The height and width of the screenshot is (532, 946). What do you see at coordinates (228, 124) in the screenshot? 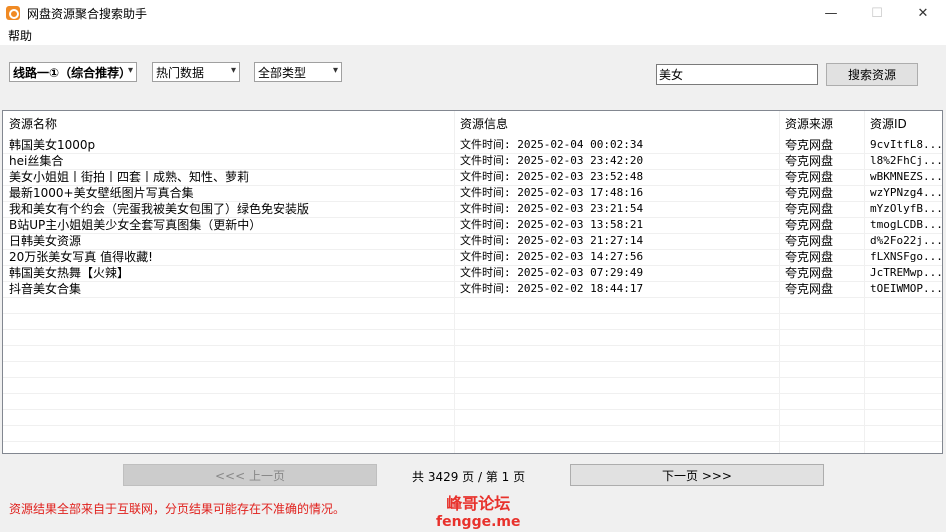
I see `column-header-name: 资源名称` at bounding box center [228, 124].